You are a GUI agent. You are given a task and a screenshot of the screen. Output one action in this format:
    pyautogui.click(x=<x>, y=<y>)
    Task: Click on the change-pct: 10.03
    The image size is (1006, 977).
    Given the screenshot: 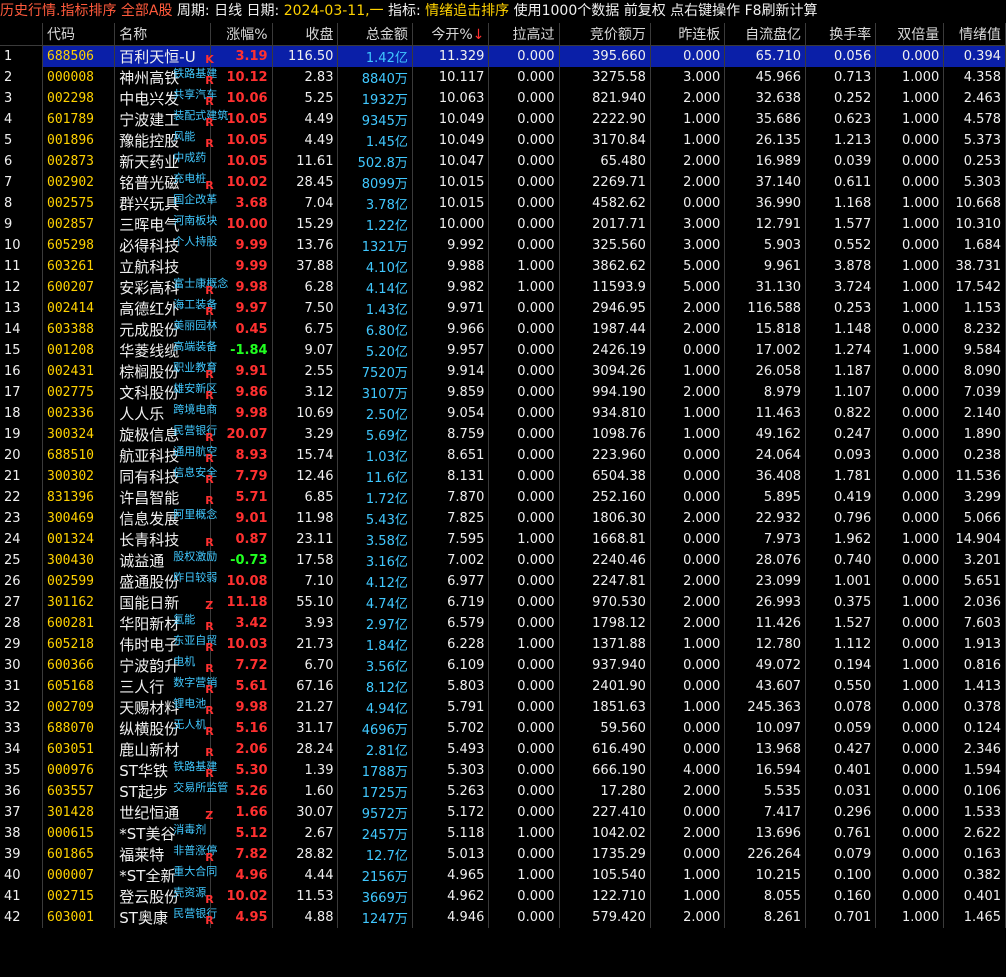 What is the action you would take?
    pyautogui.click(x=241, y=644)
    